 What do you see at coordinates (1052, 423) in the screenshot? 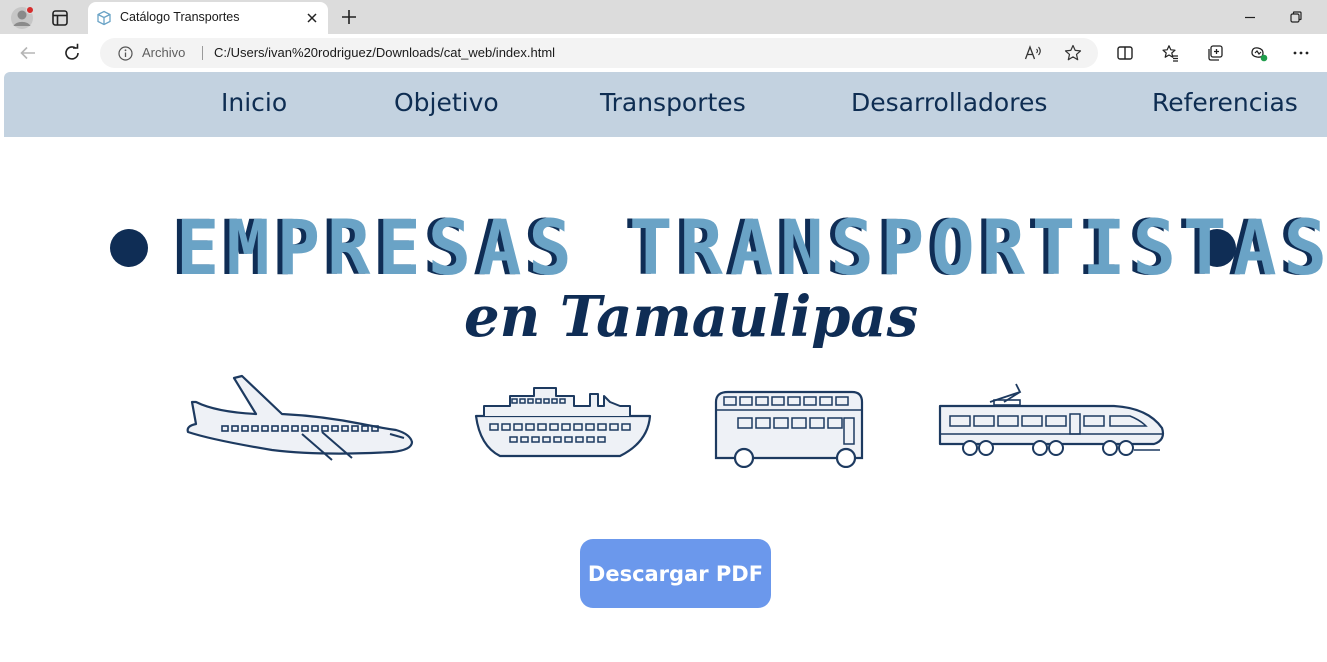
I see `train-icon` at bounding box center [1052, 423].